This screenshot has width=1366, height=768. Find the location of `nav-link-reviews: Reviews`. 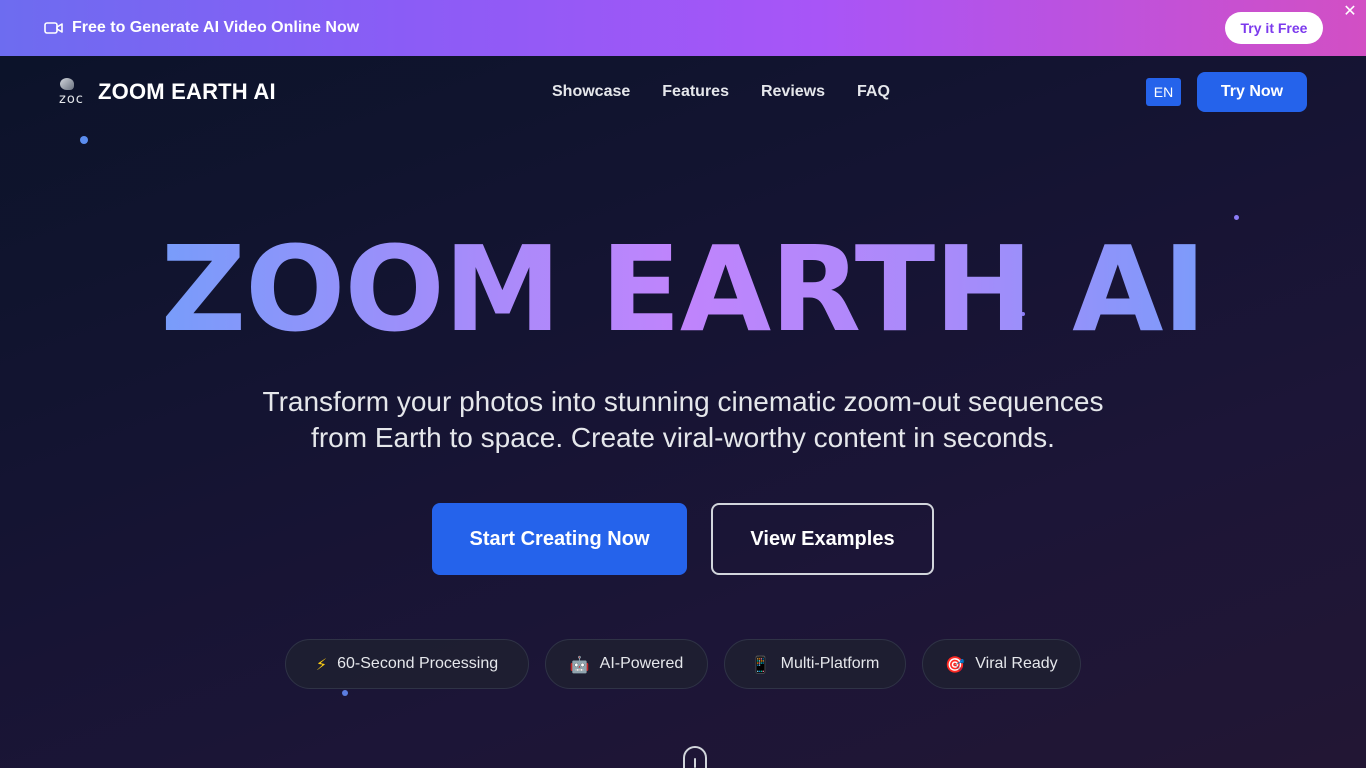

nav-link-reviews: Reviews is located at coordinates (793, 92).